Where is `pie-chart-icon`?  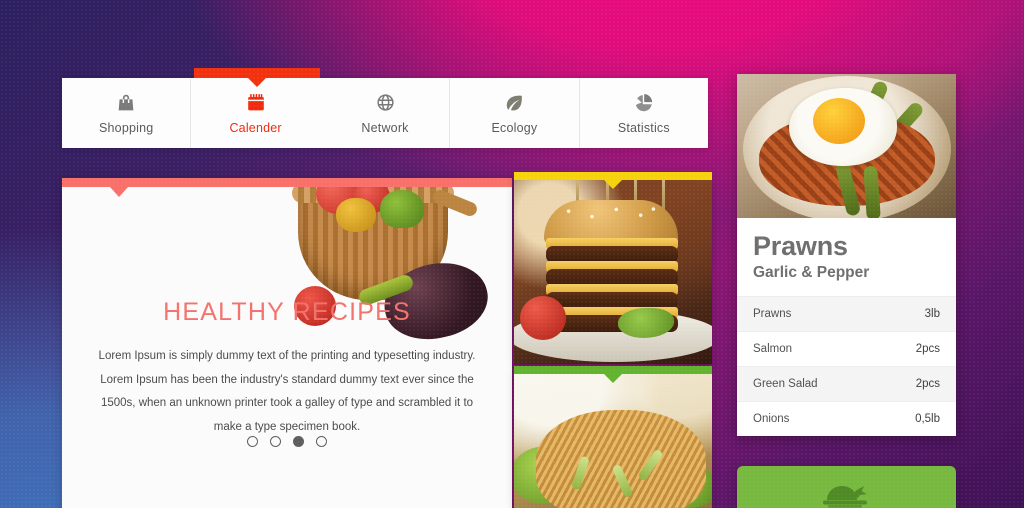 pie-chart-icon is located at coordinates (643, 103).